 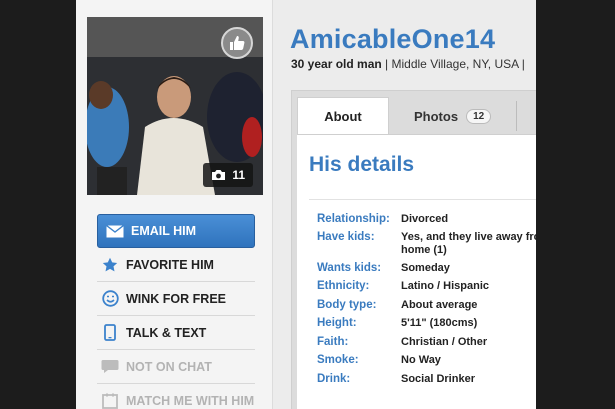 What do you see at coordinates (425, 268) in the screenshot?
I see `detail-value: Someday` at bounding box center [425, 268].